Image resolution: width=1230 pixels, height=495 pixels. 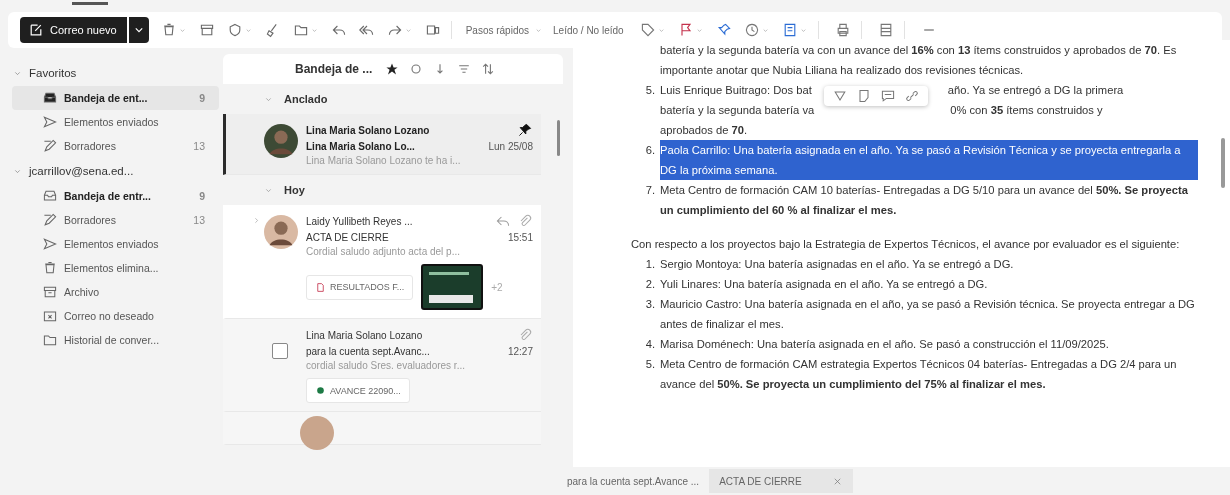 What do you see at coordinates (650, 304) in the screenshot?
I see `list-number: 3.` at bounding box center [650, 304].